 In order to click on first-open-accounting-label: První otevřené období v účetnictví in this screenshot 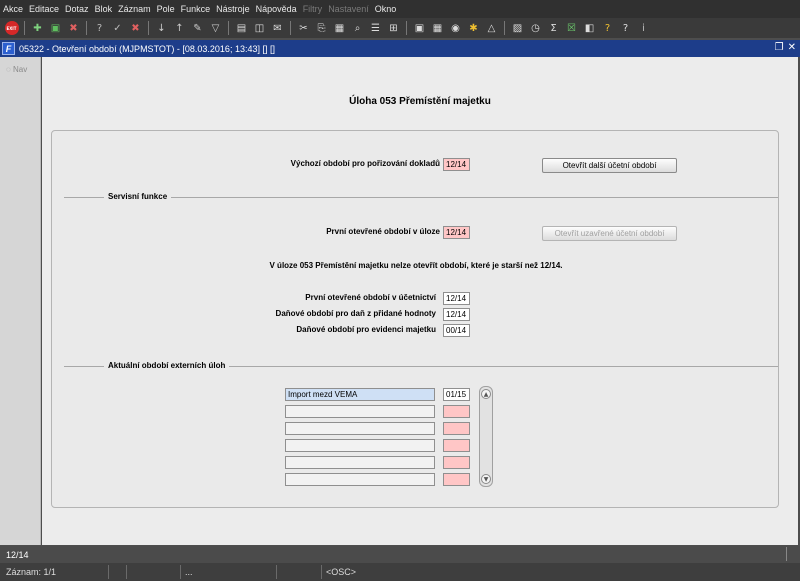, I will do `click(370, 297)`.